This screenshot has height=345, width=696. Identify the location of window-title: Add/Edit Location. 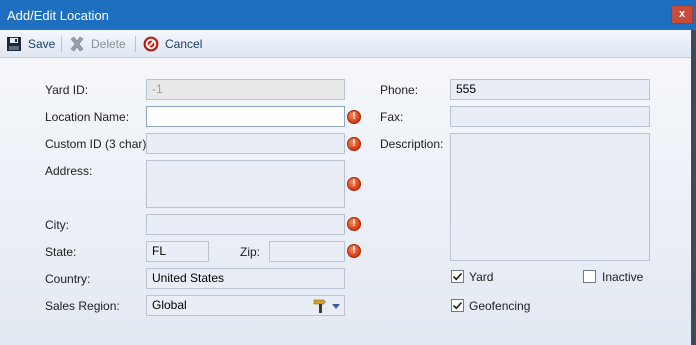
(58, 15).